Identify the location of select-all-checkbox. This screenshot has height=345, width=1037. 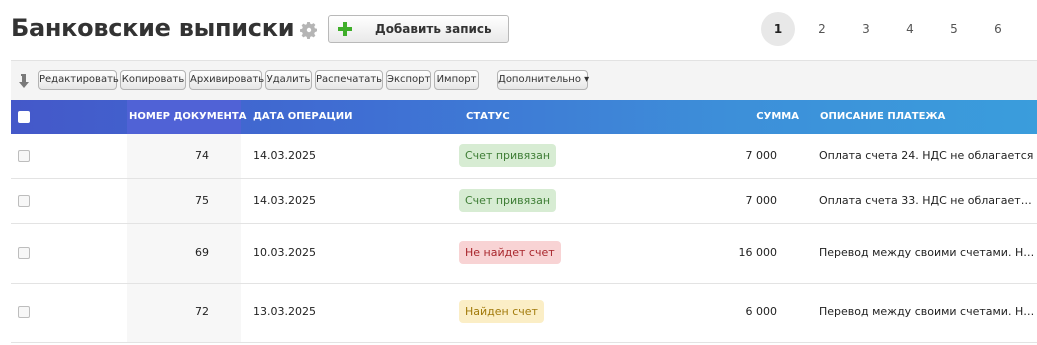
(24, 117).